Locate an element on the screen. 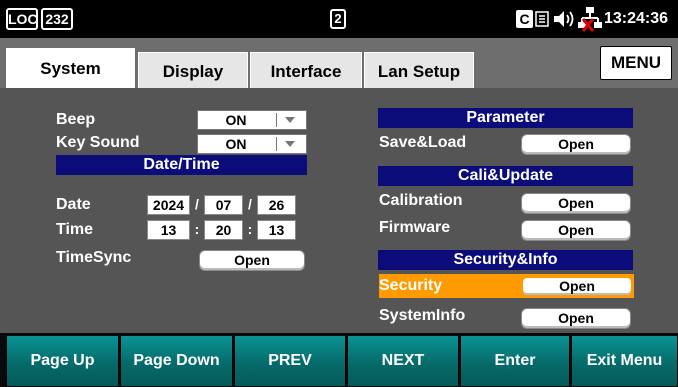  slot-indicator: 2 is located at coordinates (338, 19).